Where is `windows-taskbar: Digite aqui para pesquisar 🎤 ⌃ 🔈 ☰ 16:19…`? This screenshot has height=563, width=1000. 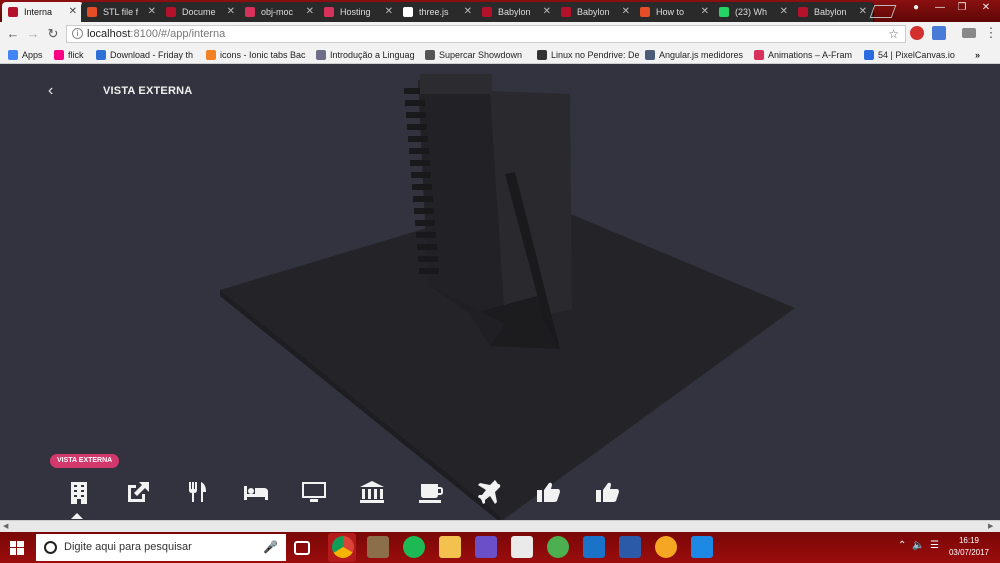 windows-taskbar: Digite aqui para pesquisar 🎤 ⌃ 🔈 ☰ 16:19… is located at coordinates (500, 547).